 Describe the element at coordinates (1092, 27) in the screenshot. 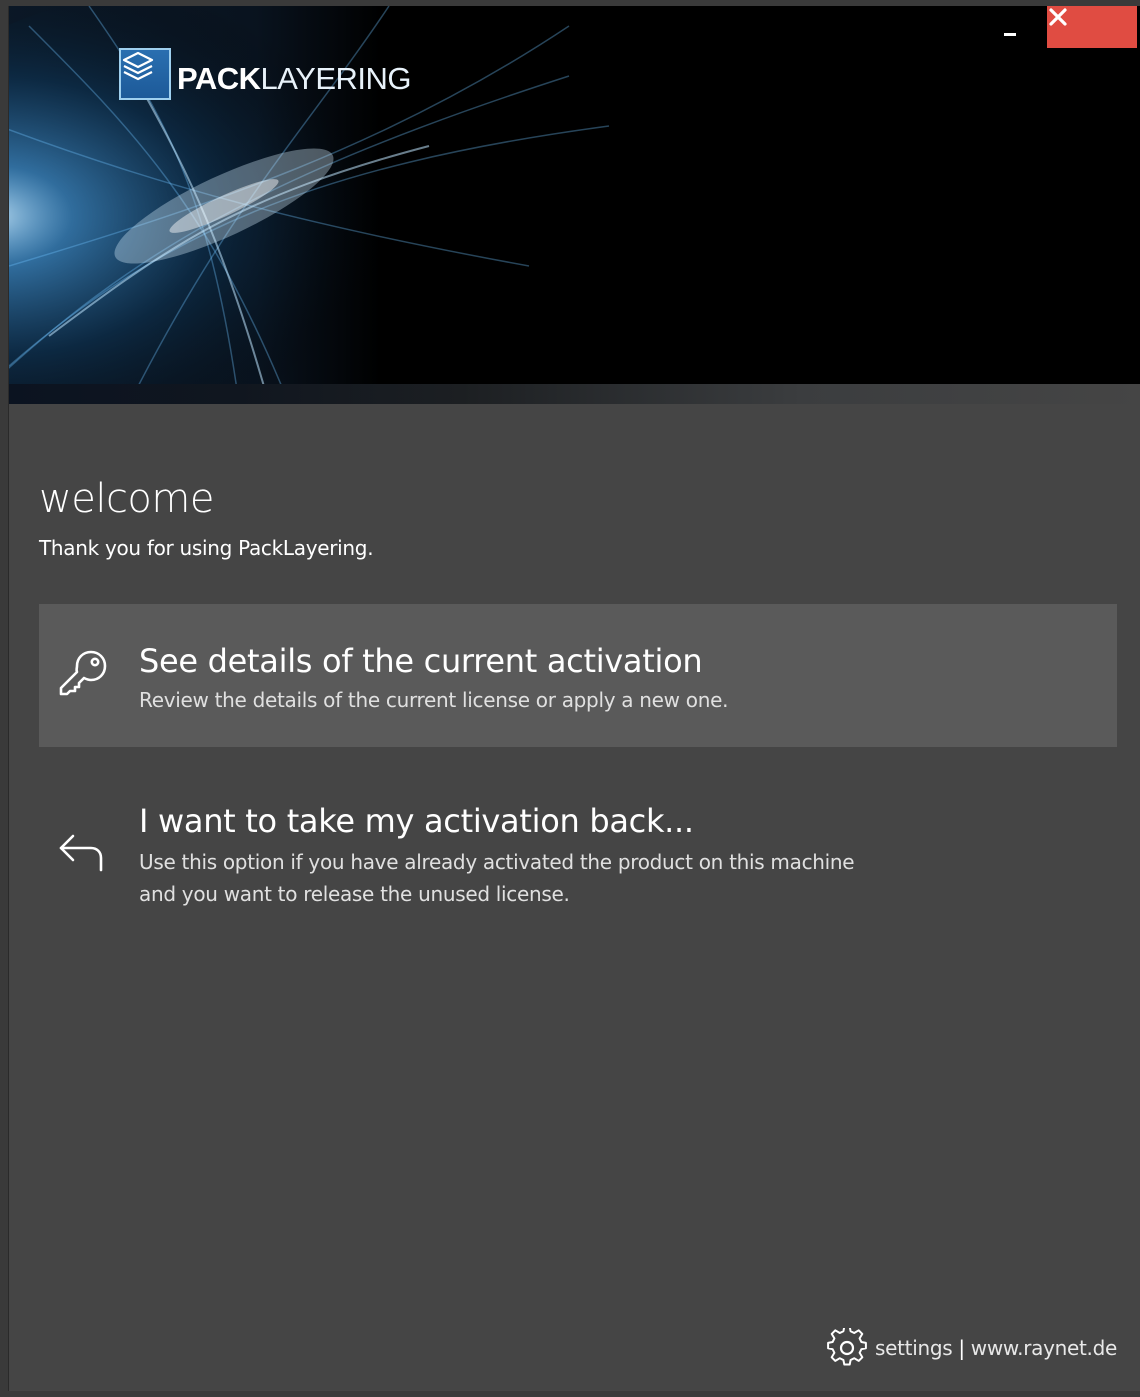

I see `close-button` at that location.